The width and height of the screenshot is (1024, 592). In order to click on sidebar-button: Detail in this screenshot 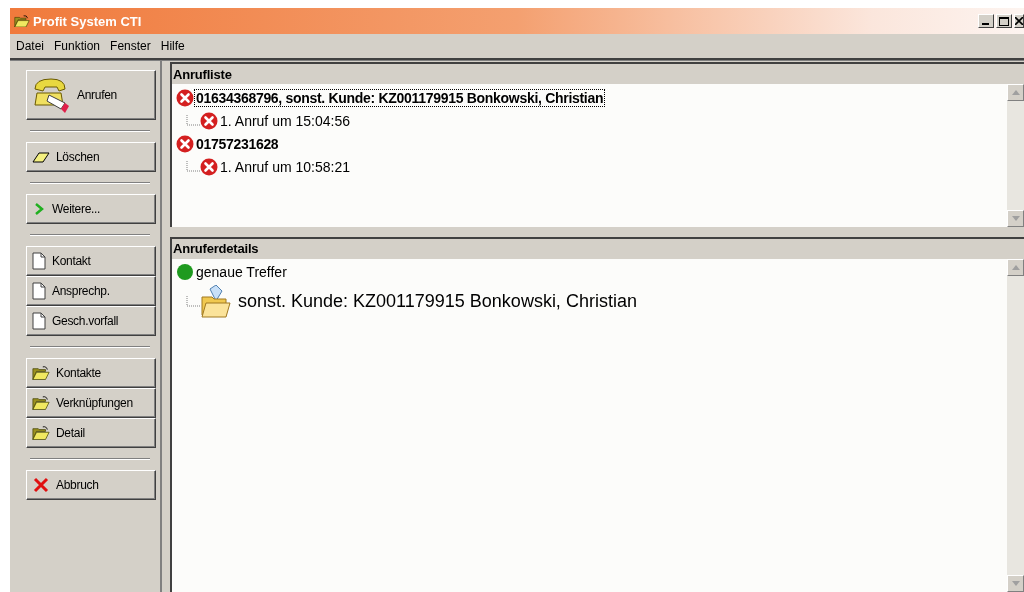, I will do `click(91, 433)`.